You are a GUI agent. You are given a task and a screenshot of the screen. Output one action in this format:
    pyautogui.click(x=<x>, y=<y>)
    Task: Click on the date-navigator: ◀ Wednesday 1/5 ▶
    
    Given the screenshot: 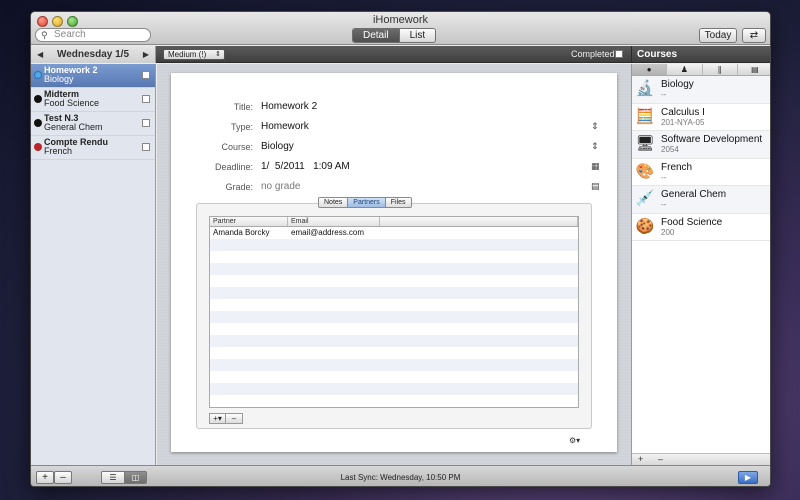 What is the action you would take?
    pyautogui.click(x=93, y=54)
    